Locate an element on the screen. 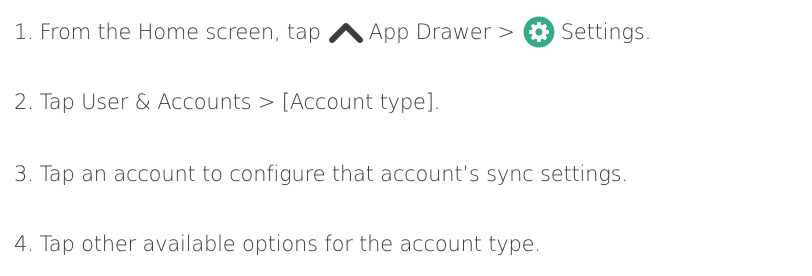 The image size is (812, 276). step-1-text: From the Home screen, tap is located at coordinates (180, 32).